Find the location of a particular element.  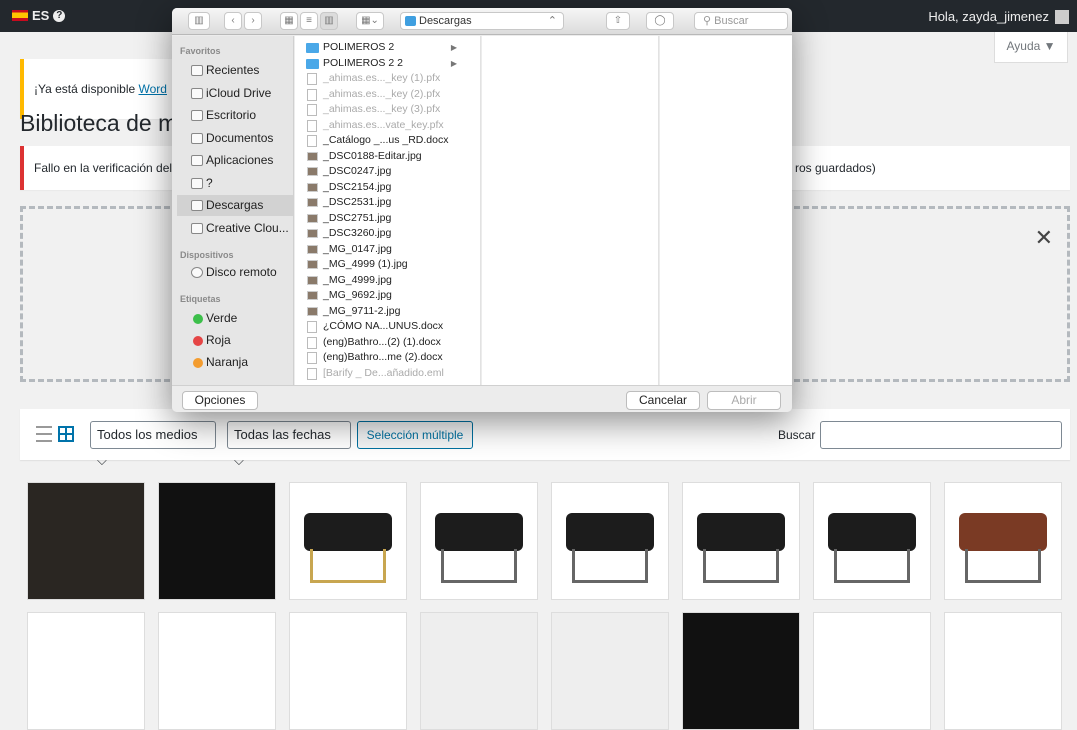

file-row: POLIMEROS 2 2 ▶ is located at coordinates (390, 64).